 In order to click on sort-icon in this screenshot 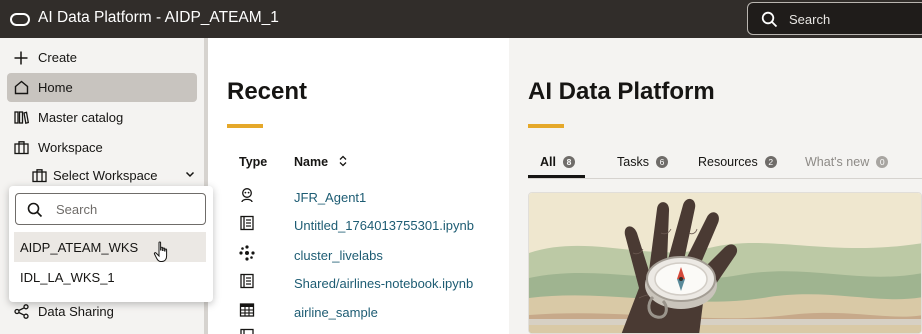, I will do `click(342, 161)`.